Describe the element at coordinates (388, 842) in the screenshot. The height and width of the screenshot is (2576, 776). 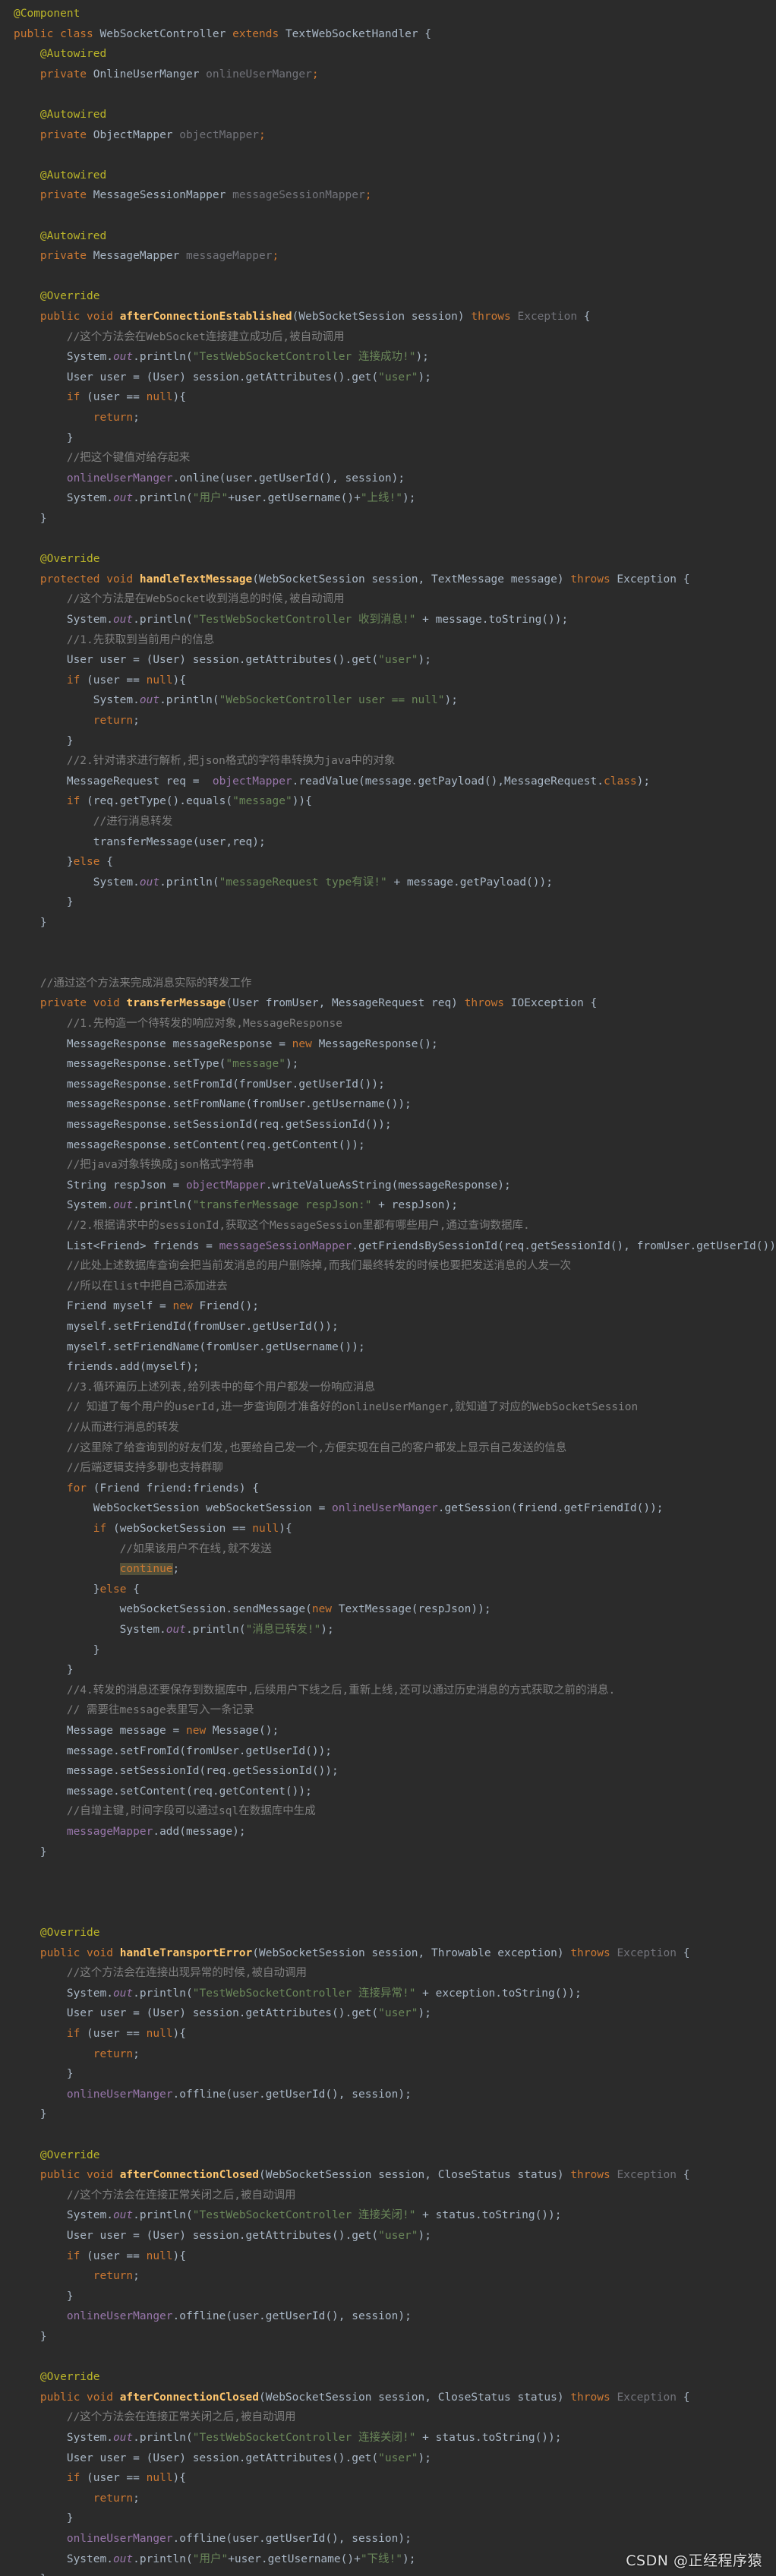
I see `code-line: transferMessage(user,req);` at that location.